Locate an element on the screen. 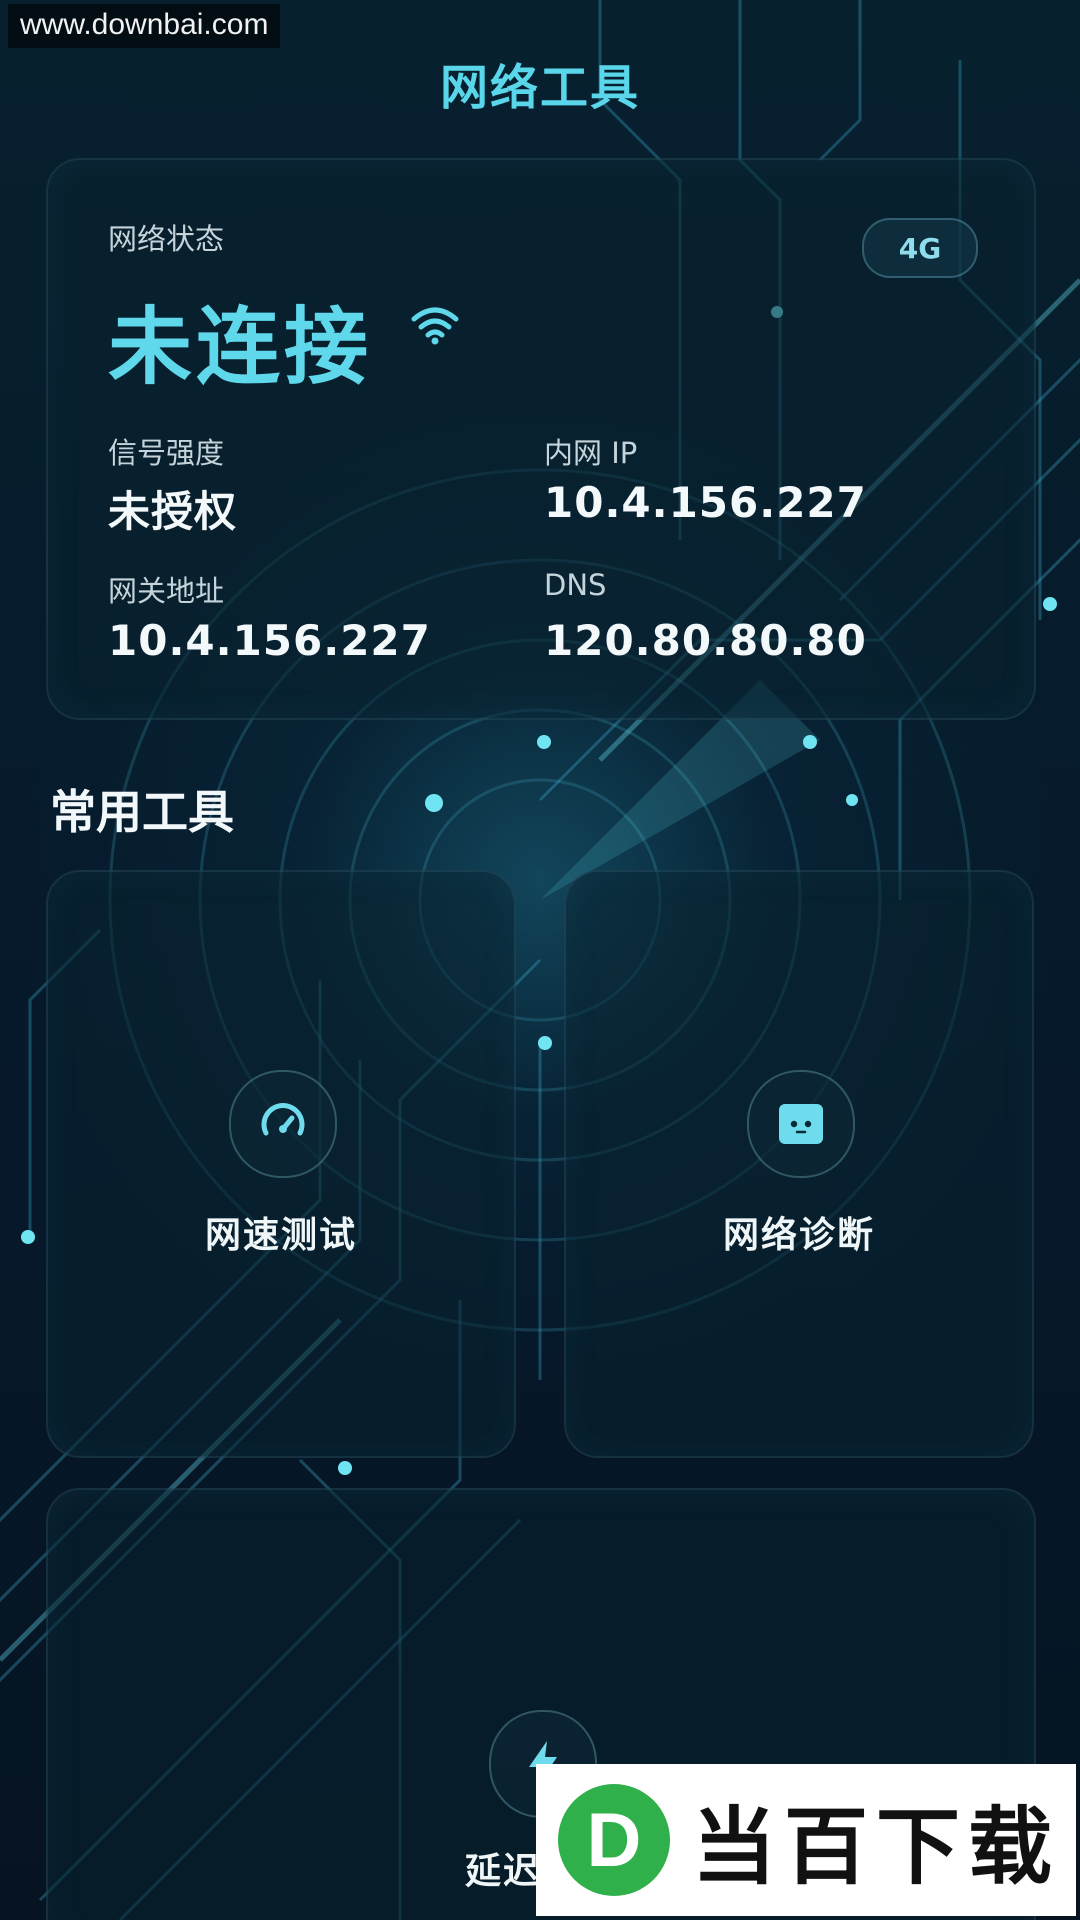  dns-label: DNS is located at coordinates (575, 585).